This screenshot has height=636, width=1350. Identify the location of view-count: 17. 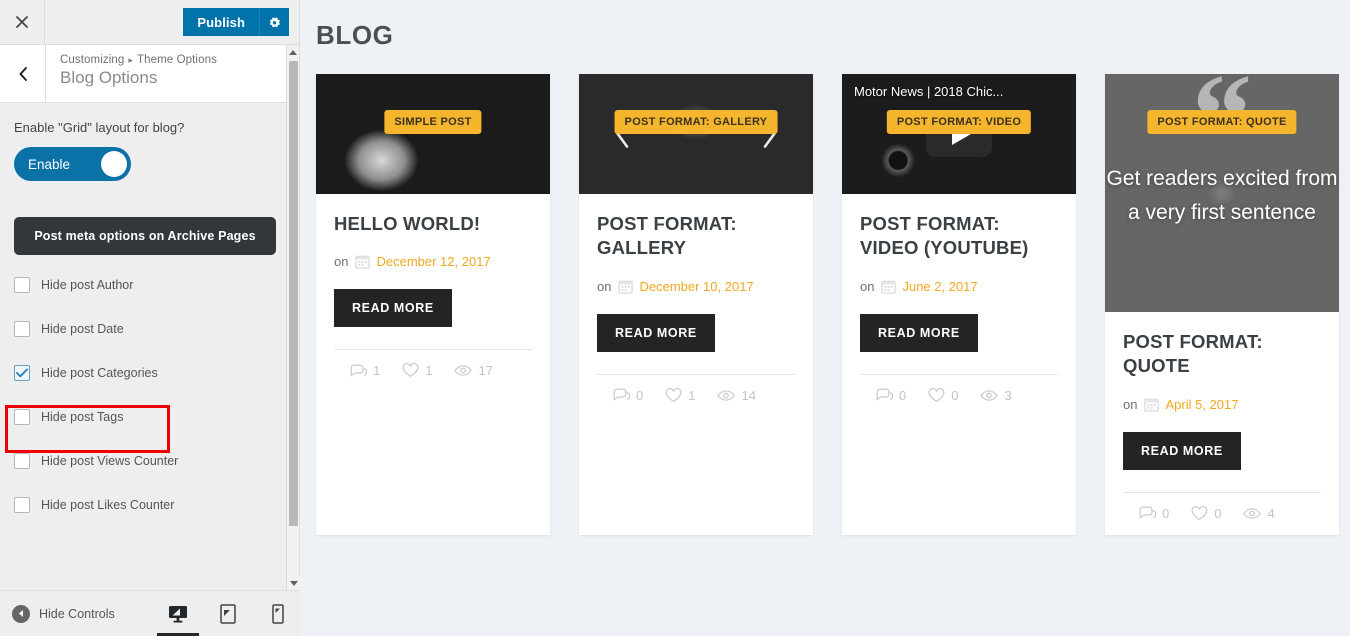
(473, 370).